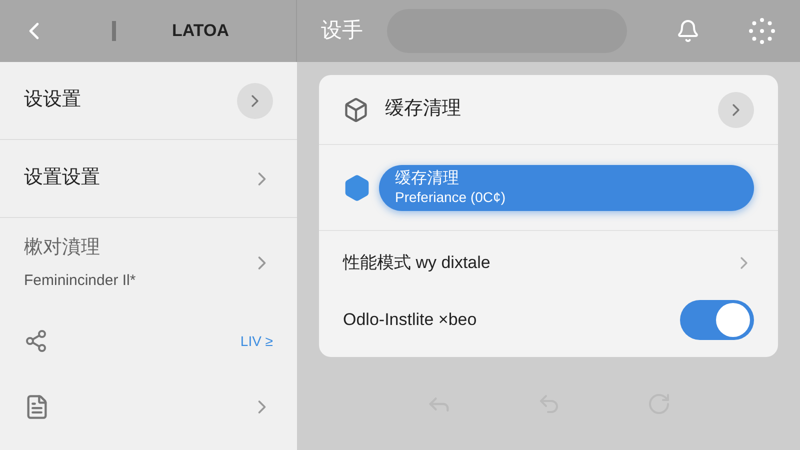 Image resolution: width=800 pixels, height=450 pixels. I want to click on status-label: LIV ≥, so click(256, 341).